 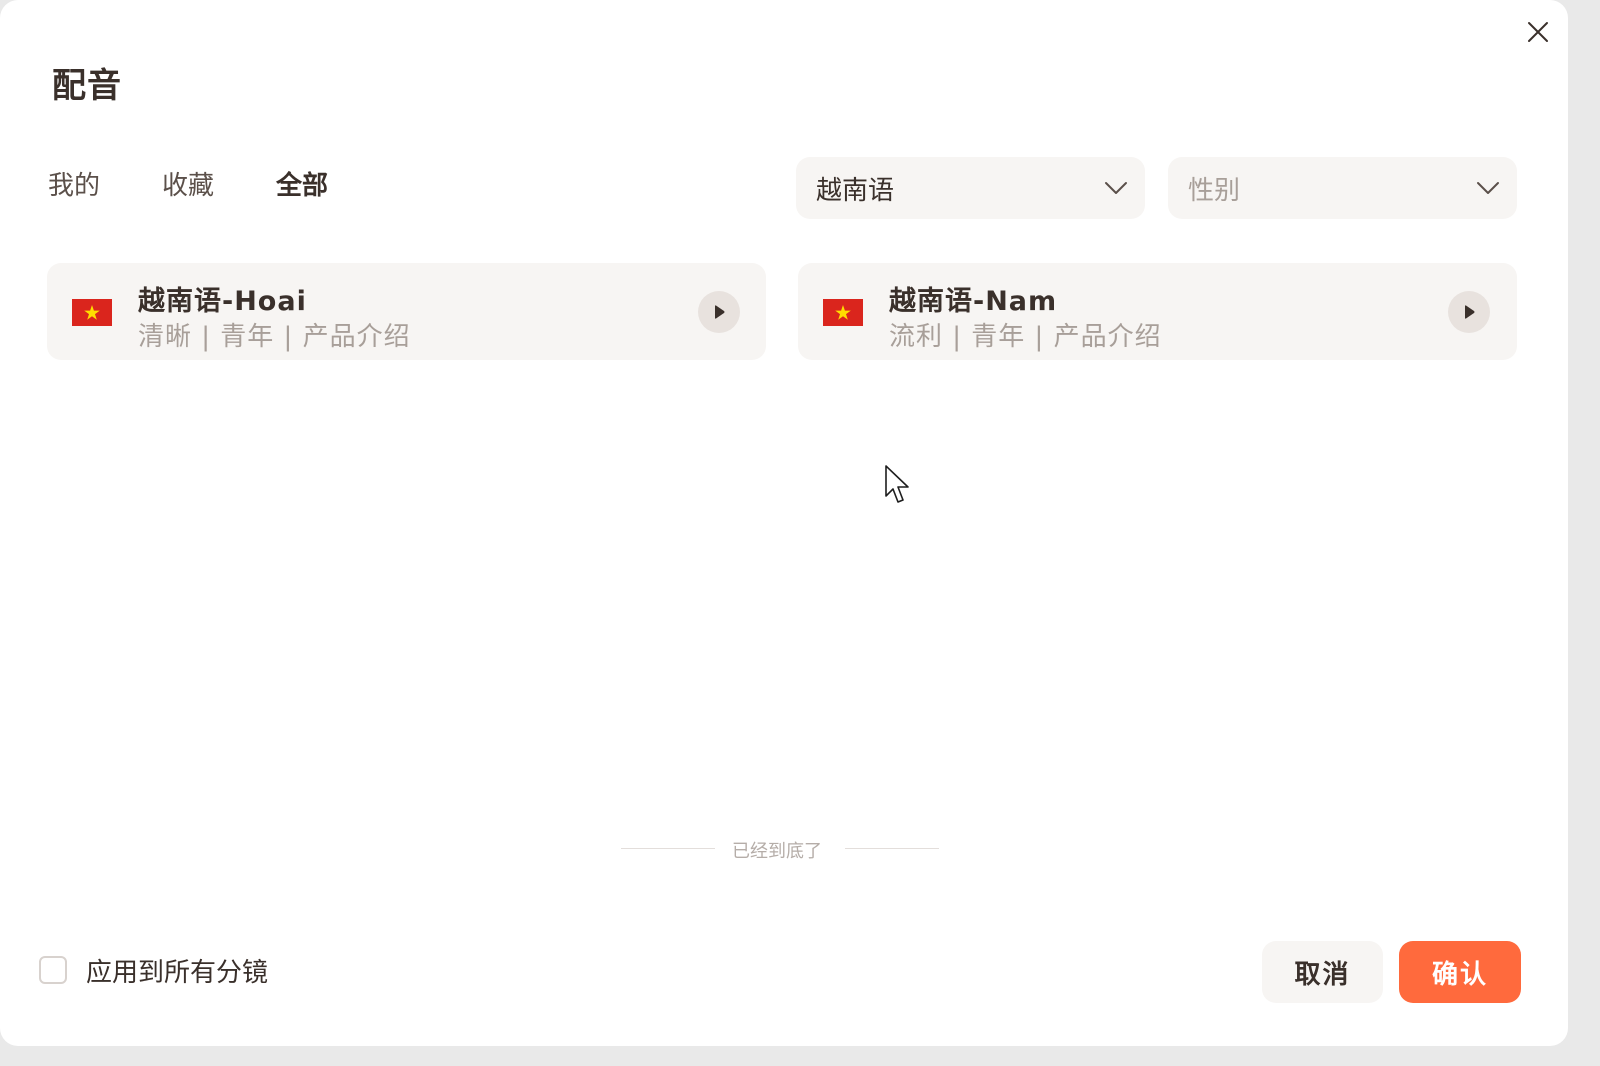 I want to click on mouse-cursor-icon, so click(x=897, y=484).